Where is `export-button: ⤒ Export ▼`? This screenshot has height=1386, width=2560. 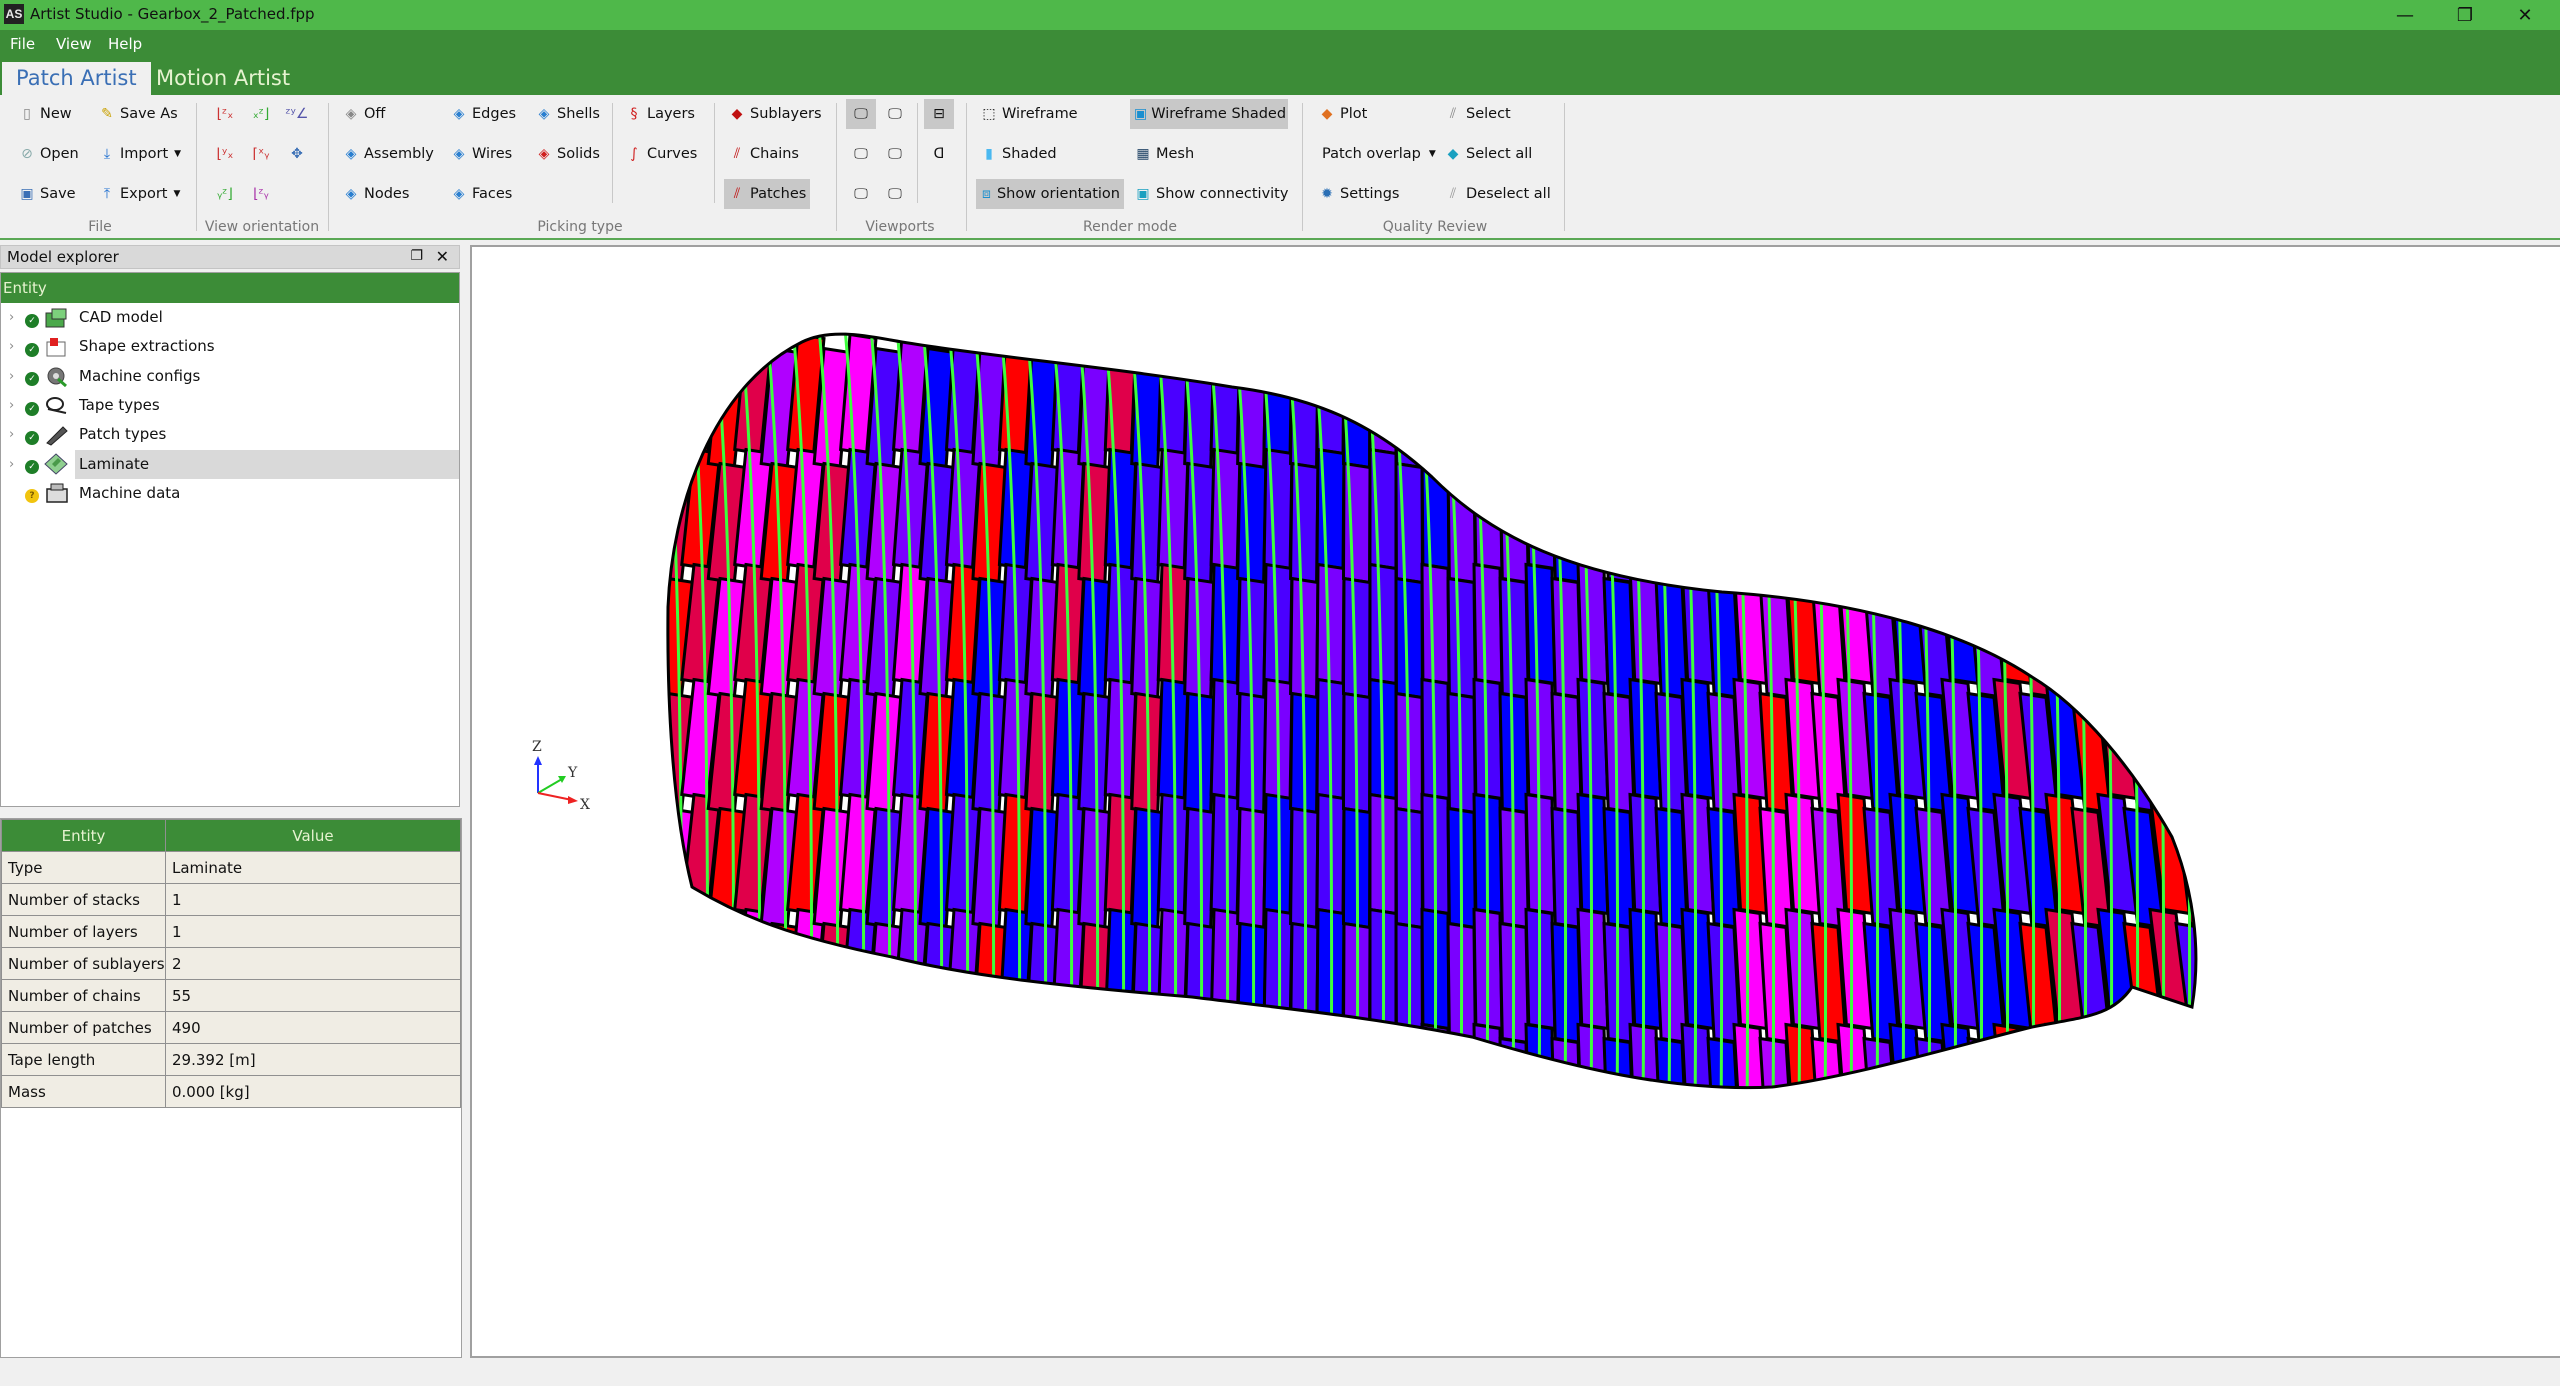
export-button: ⤒ Export ▼ is located at coordinates (139, 194).